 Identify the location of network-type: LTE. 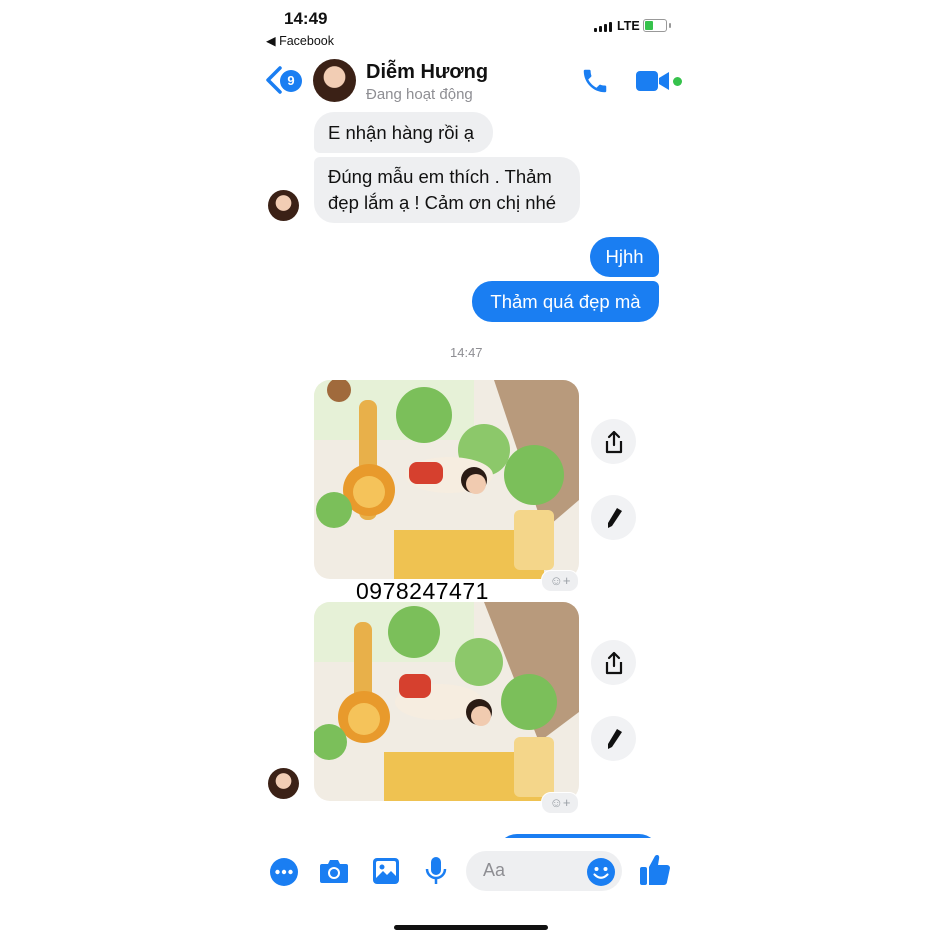
(628, 26).